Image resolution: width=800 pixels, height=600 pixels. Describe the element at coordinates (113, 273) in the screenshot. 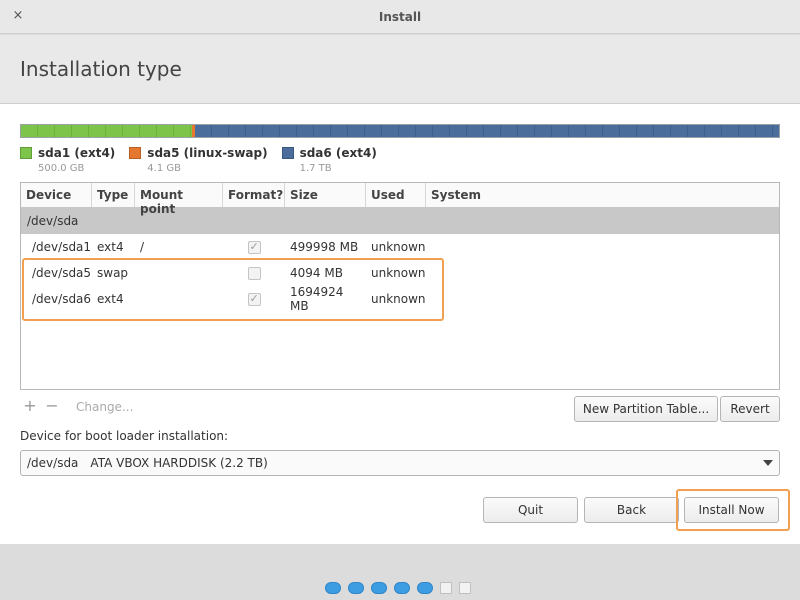

I see `cell-type: swap` at that location.